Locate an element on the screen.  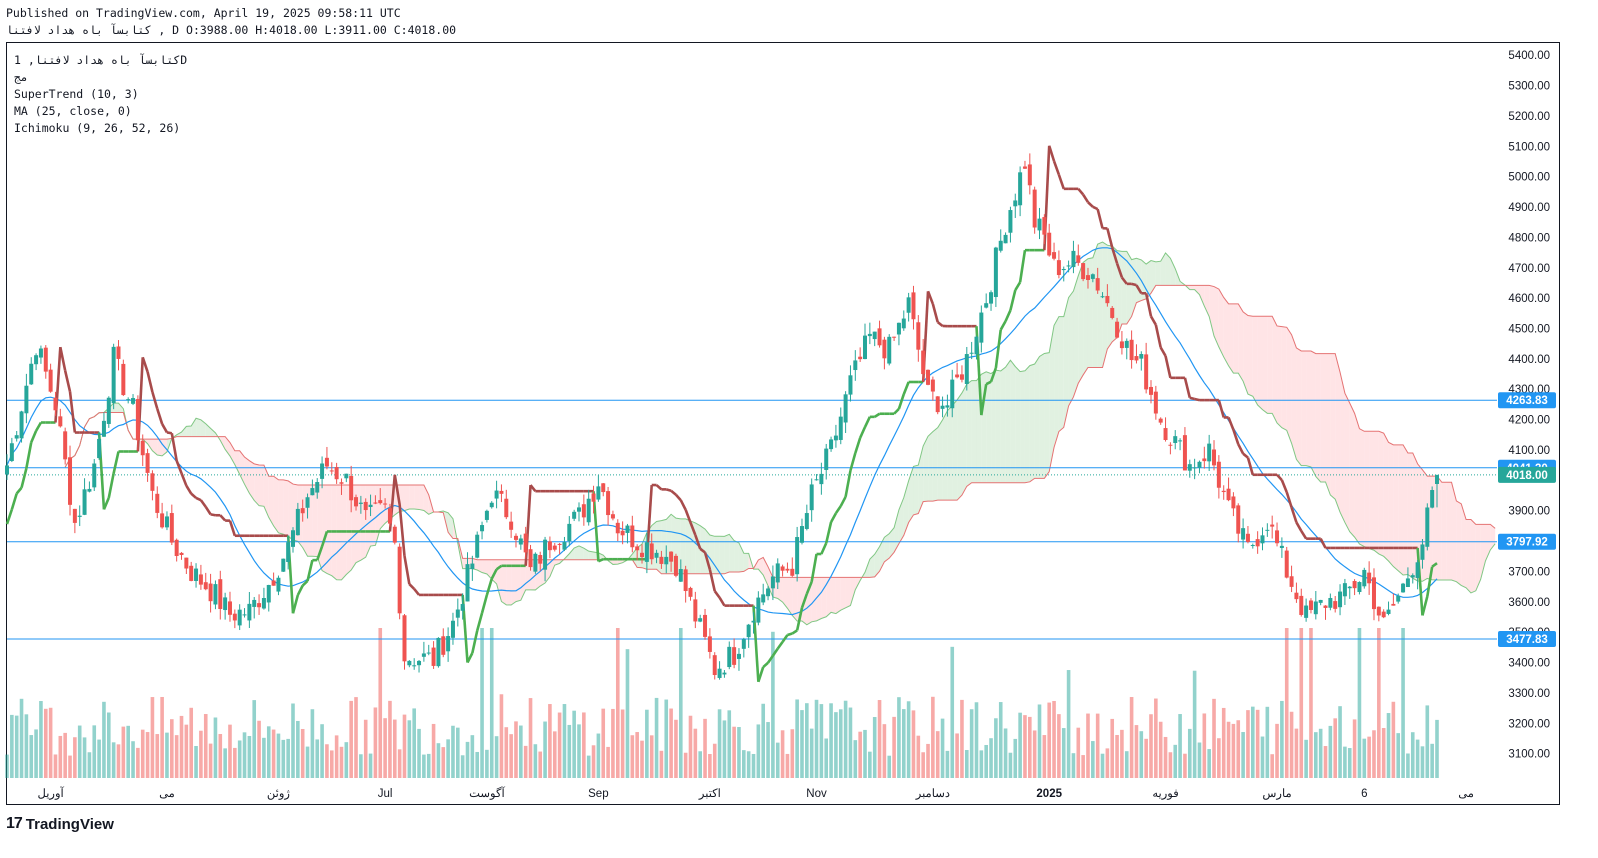
tradingview-logo: 17 TradingView is located at coordinates (60, 824).